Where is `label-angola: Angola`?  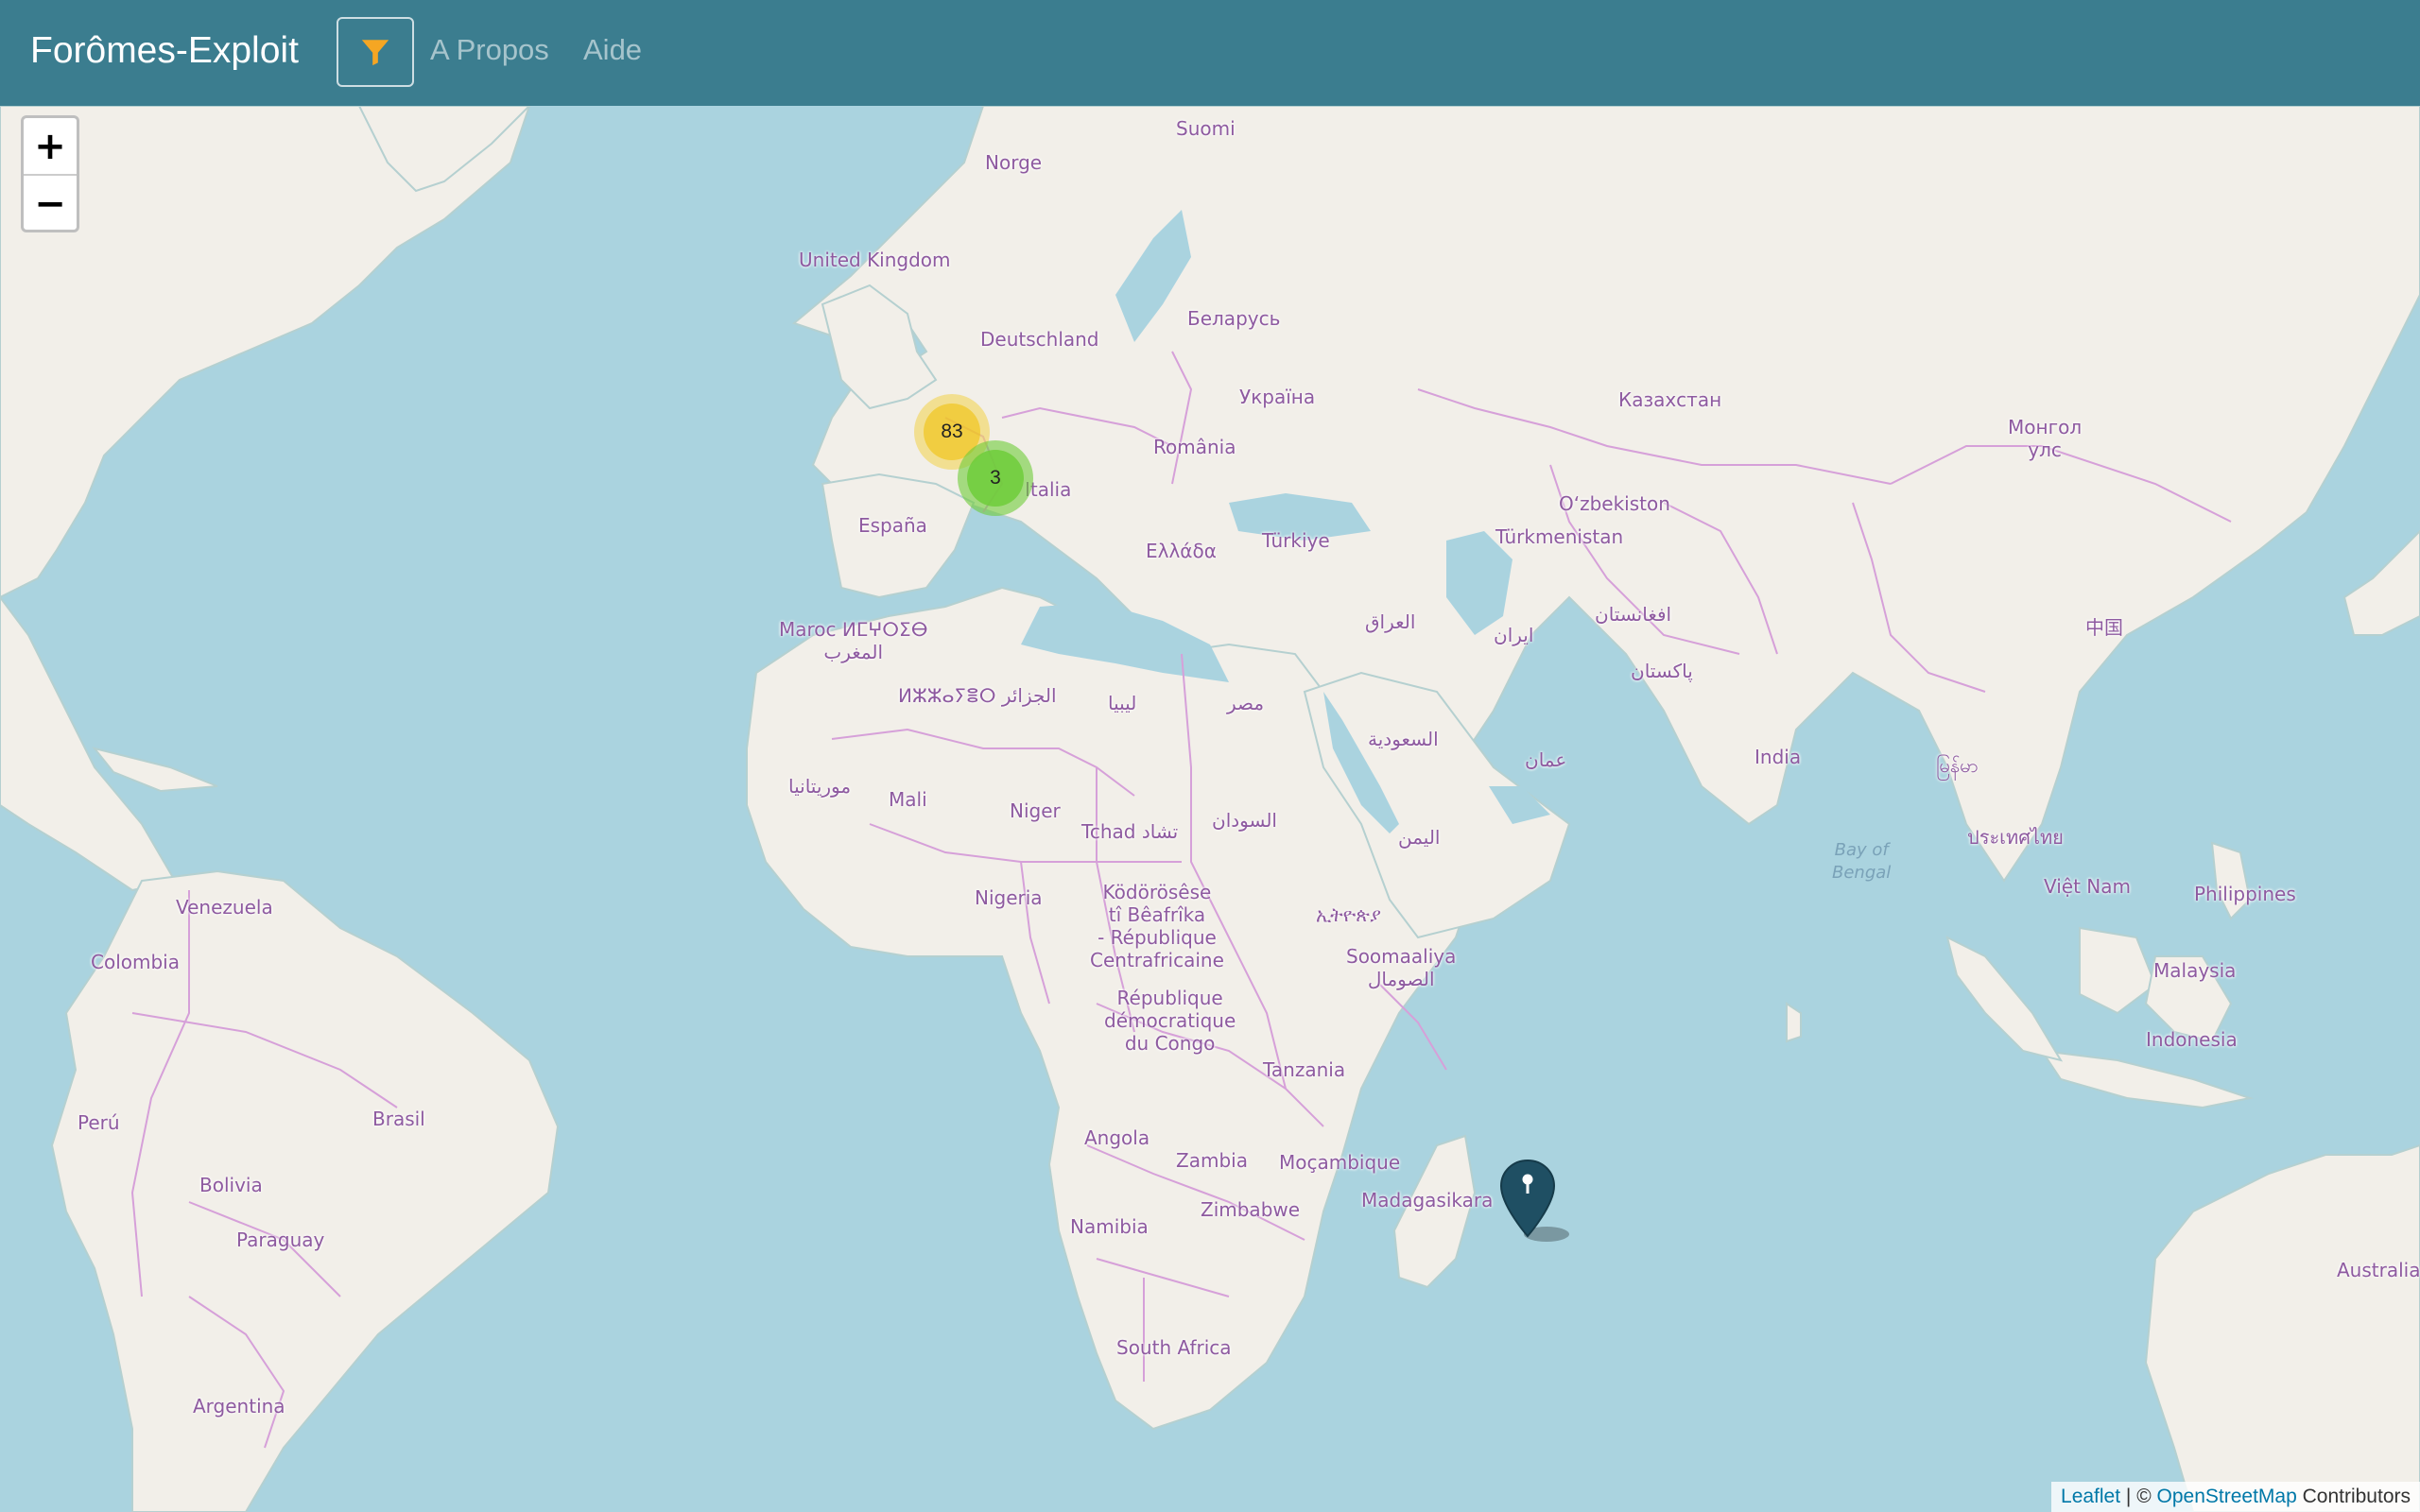
label-angola: Angola is located at coordinates (1117, 1137).